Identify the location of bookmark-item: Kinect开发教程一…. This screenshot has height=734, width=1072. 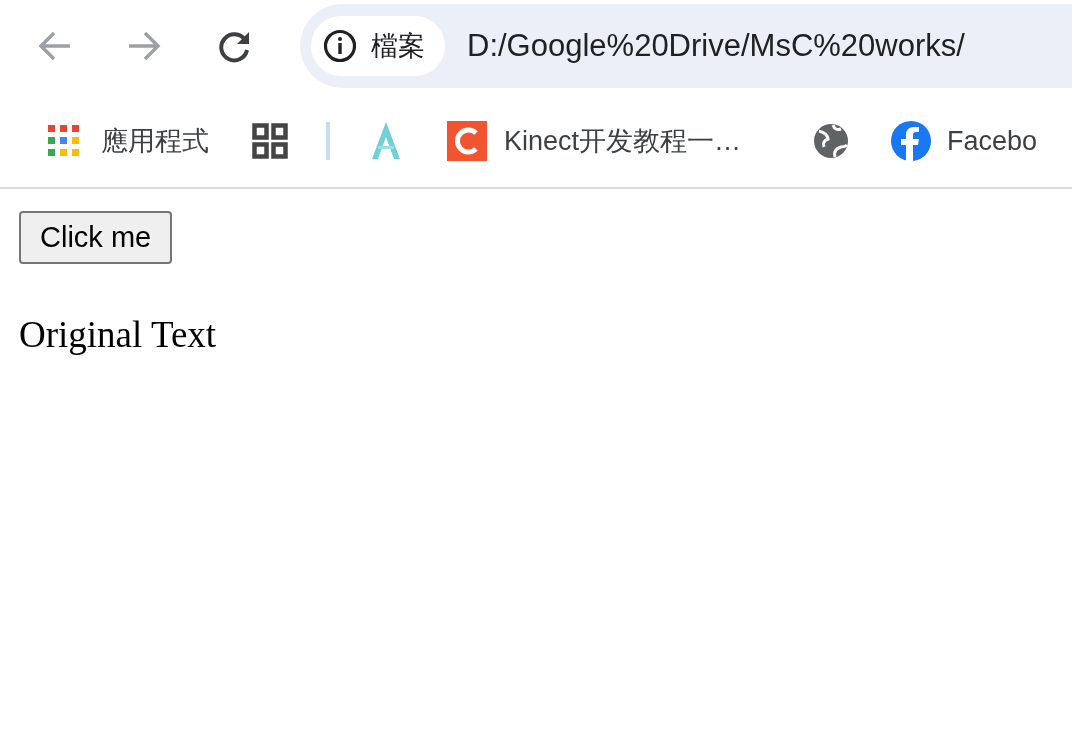
(594, 141).